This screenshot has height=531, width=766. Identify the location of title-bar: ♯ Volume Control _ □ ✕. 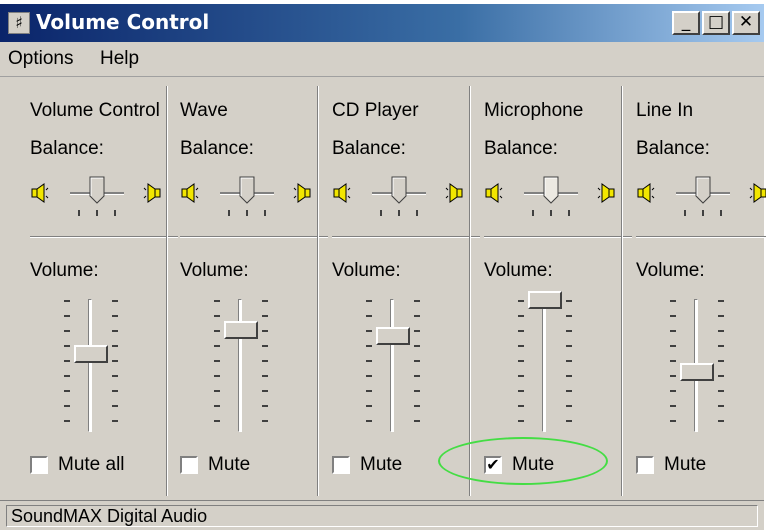
(382, 23).